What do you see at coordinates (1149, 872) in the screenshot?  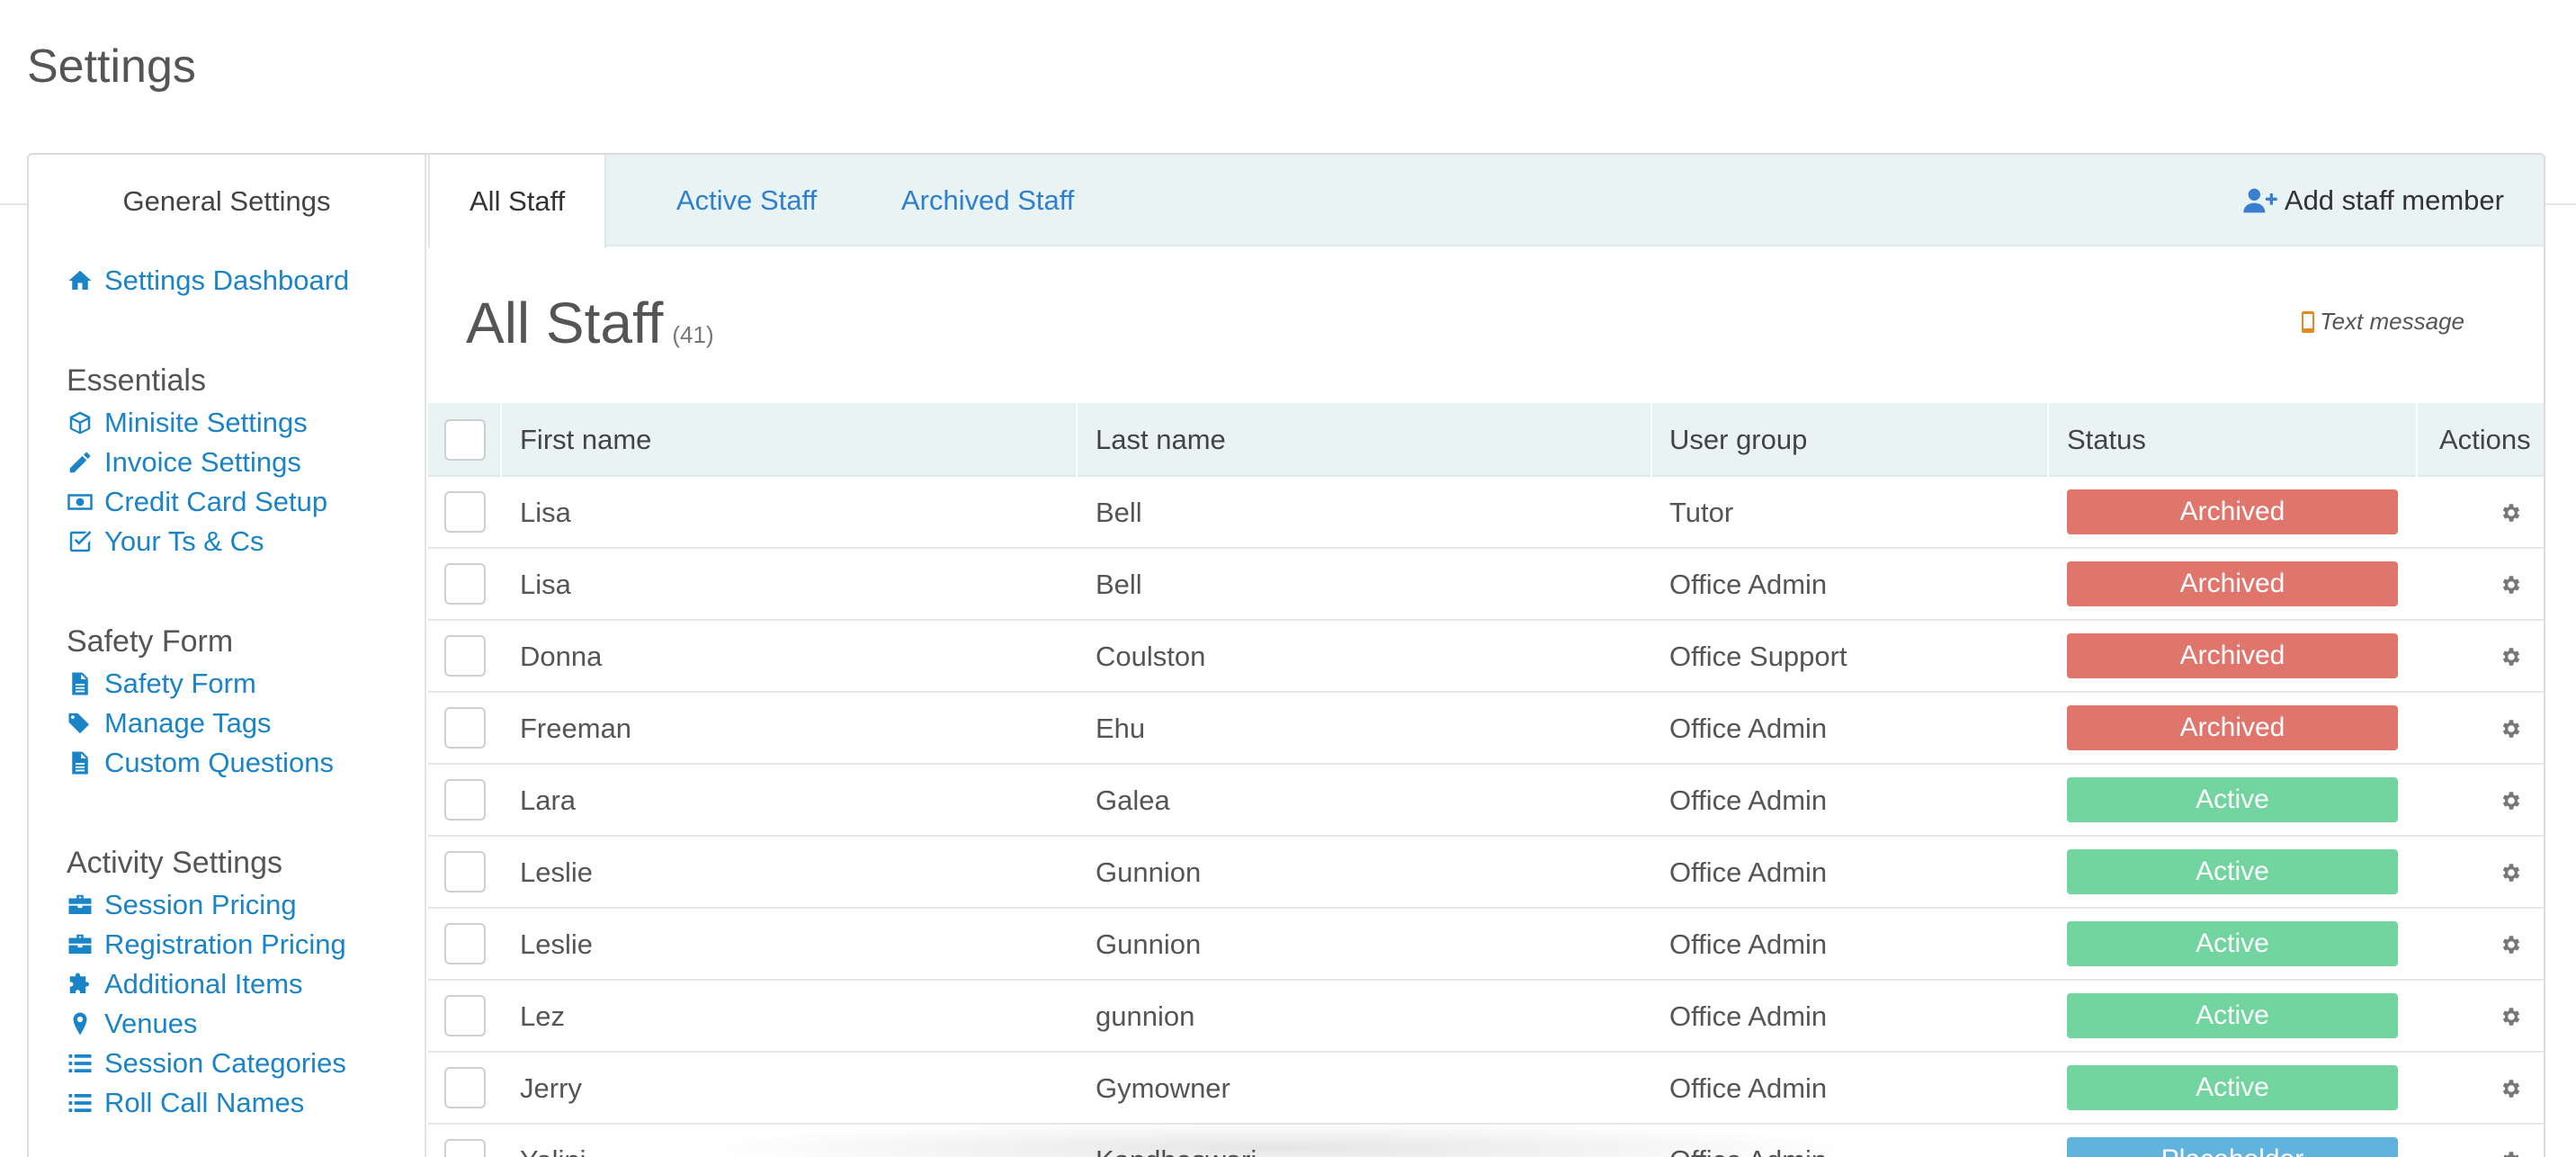 I see `cell-last-name: Gunnion` at bounding box center [1149, 872].